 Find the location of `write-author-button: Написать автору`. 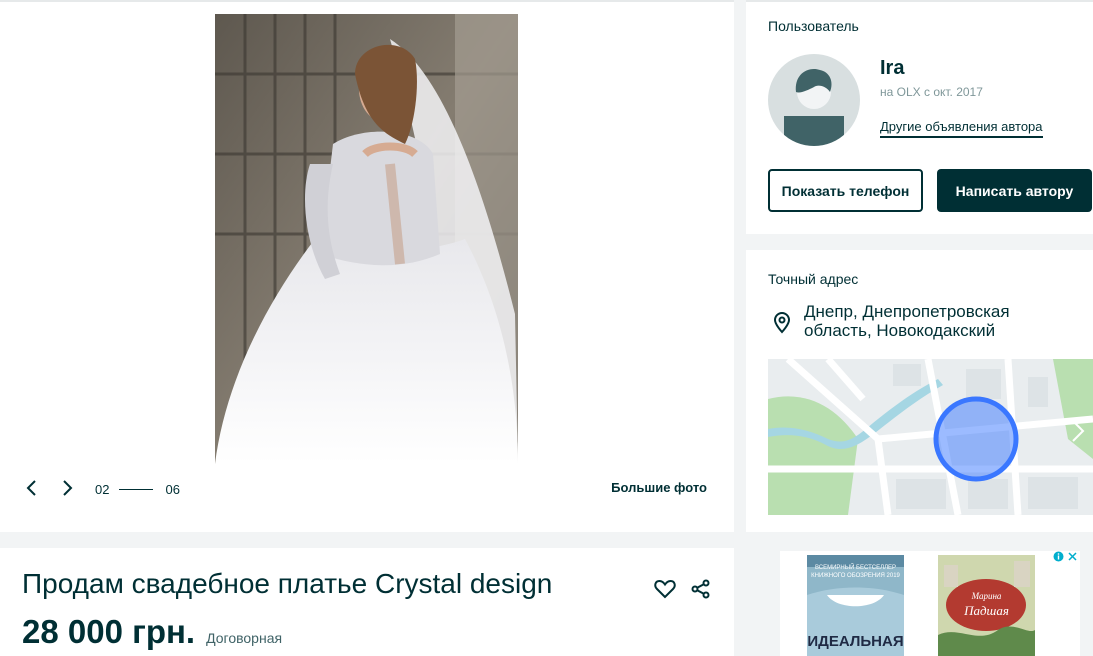

write-author-button: Написать автору is located at coordinates (1014, 190).